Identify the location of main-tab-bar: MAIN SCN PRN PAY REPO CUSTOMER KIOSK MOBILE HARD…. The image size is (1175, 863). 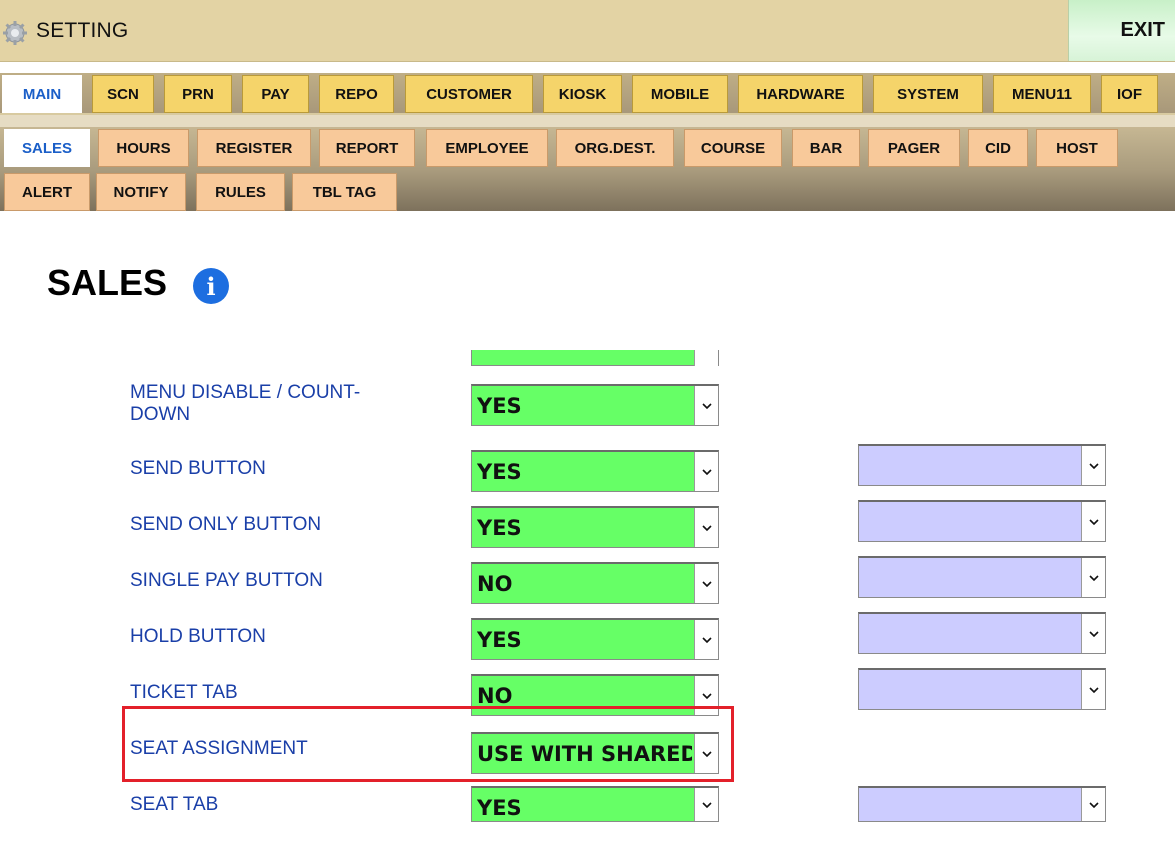
(587, 94).